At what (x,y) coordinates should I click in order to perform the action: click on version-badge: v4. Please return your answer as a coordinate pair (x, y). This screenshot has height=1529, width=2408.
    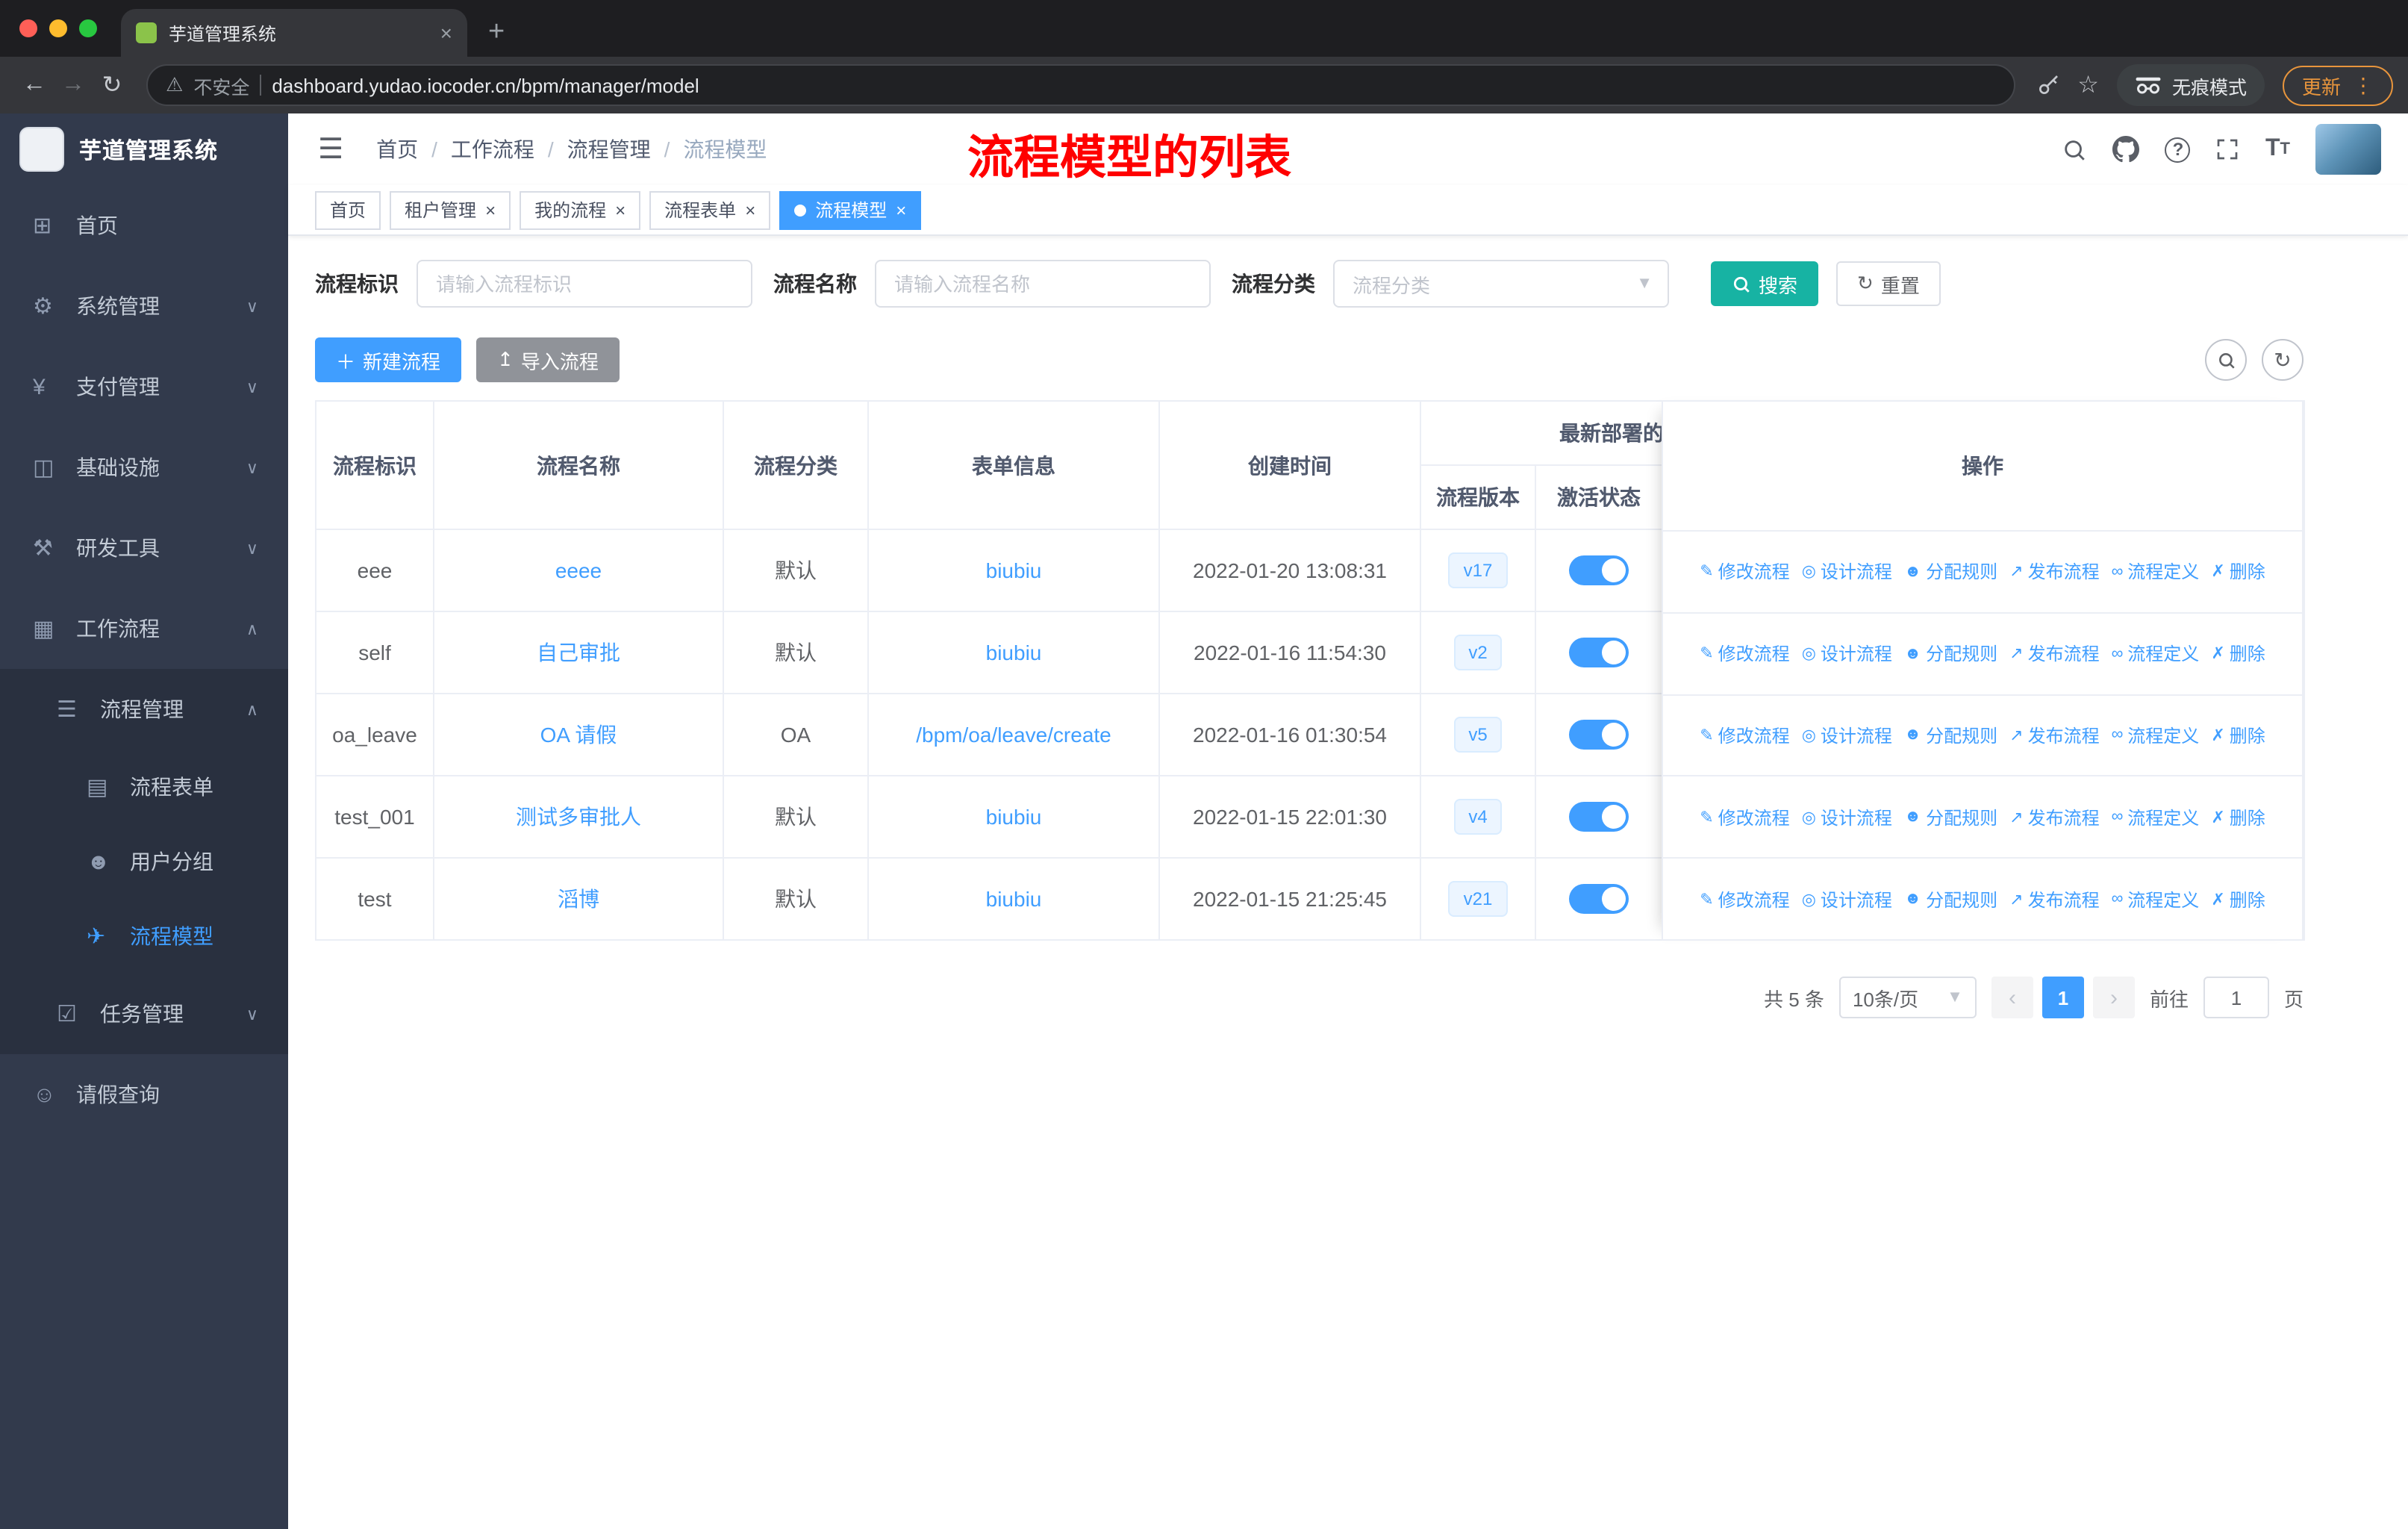
    Looking at the image, I should click on (1478, 817).